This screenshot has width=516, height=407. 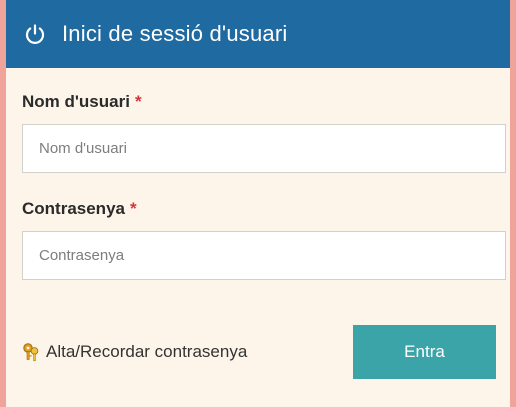 What do you see at coordinates (259, 209) in the screenshot?
I see `password-label: Contrasenya *` at bounding box center [259, 209].